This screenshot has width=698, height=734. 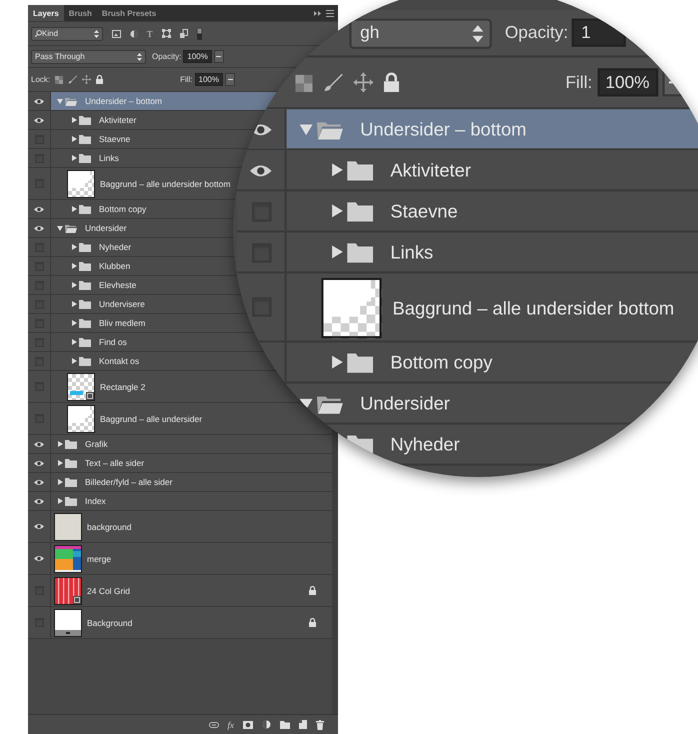 I want to click on layer-name: Background, so click(x=109, y=623).